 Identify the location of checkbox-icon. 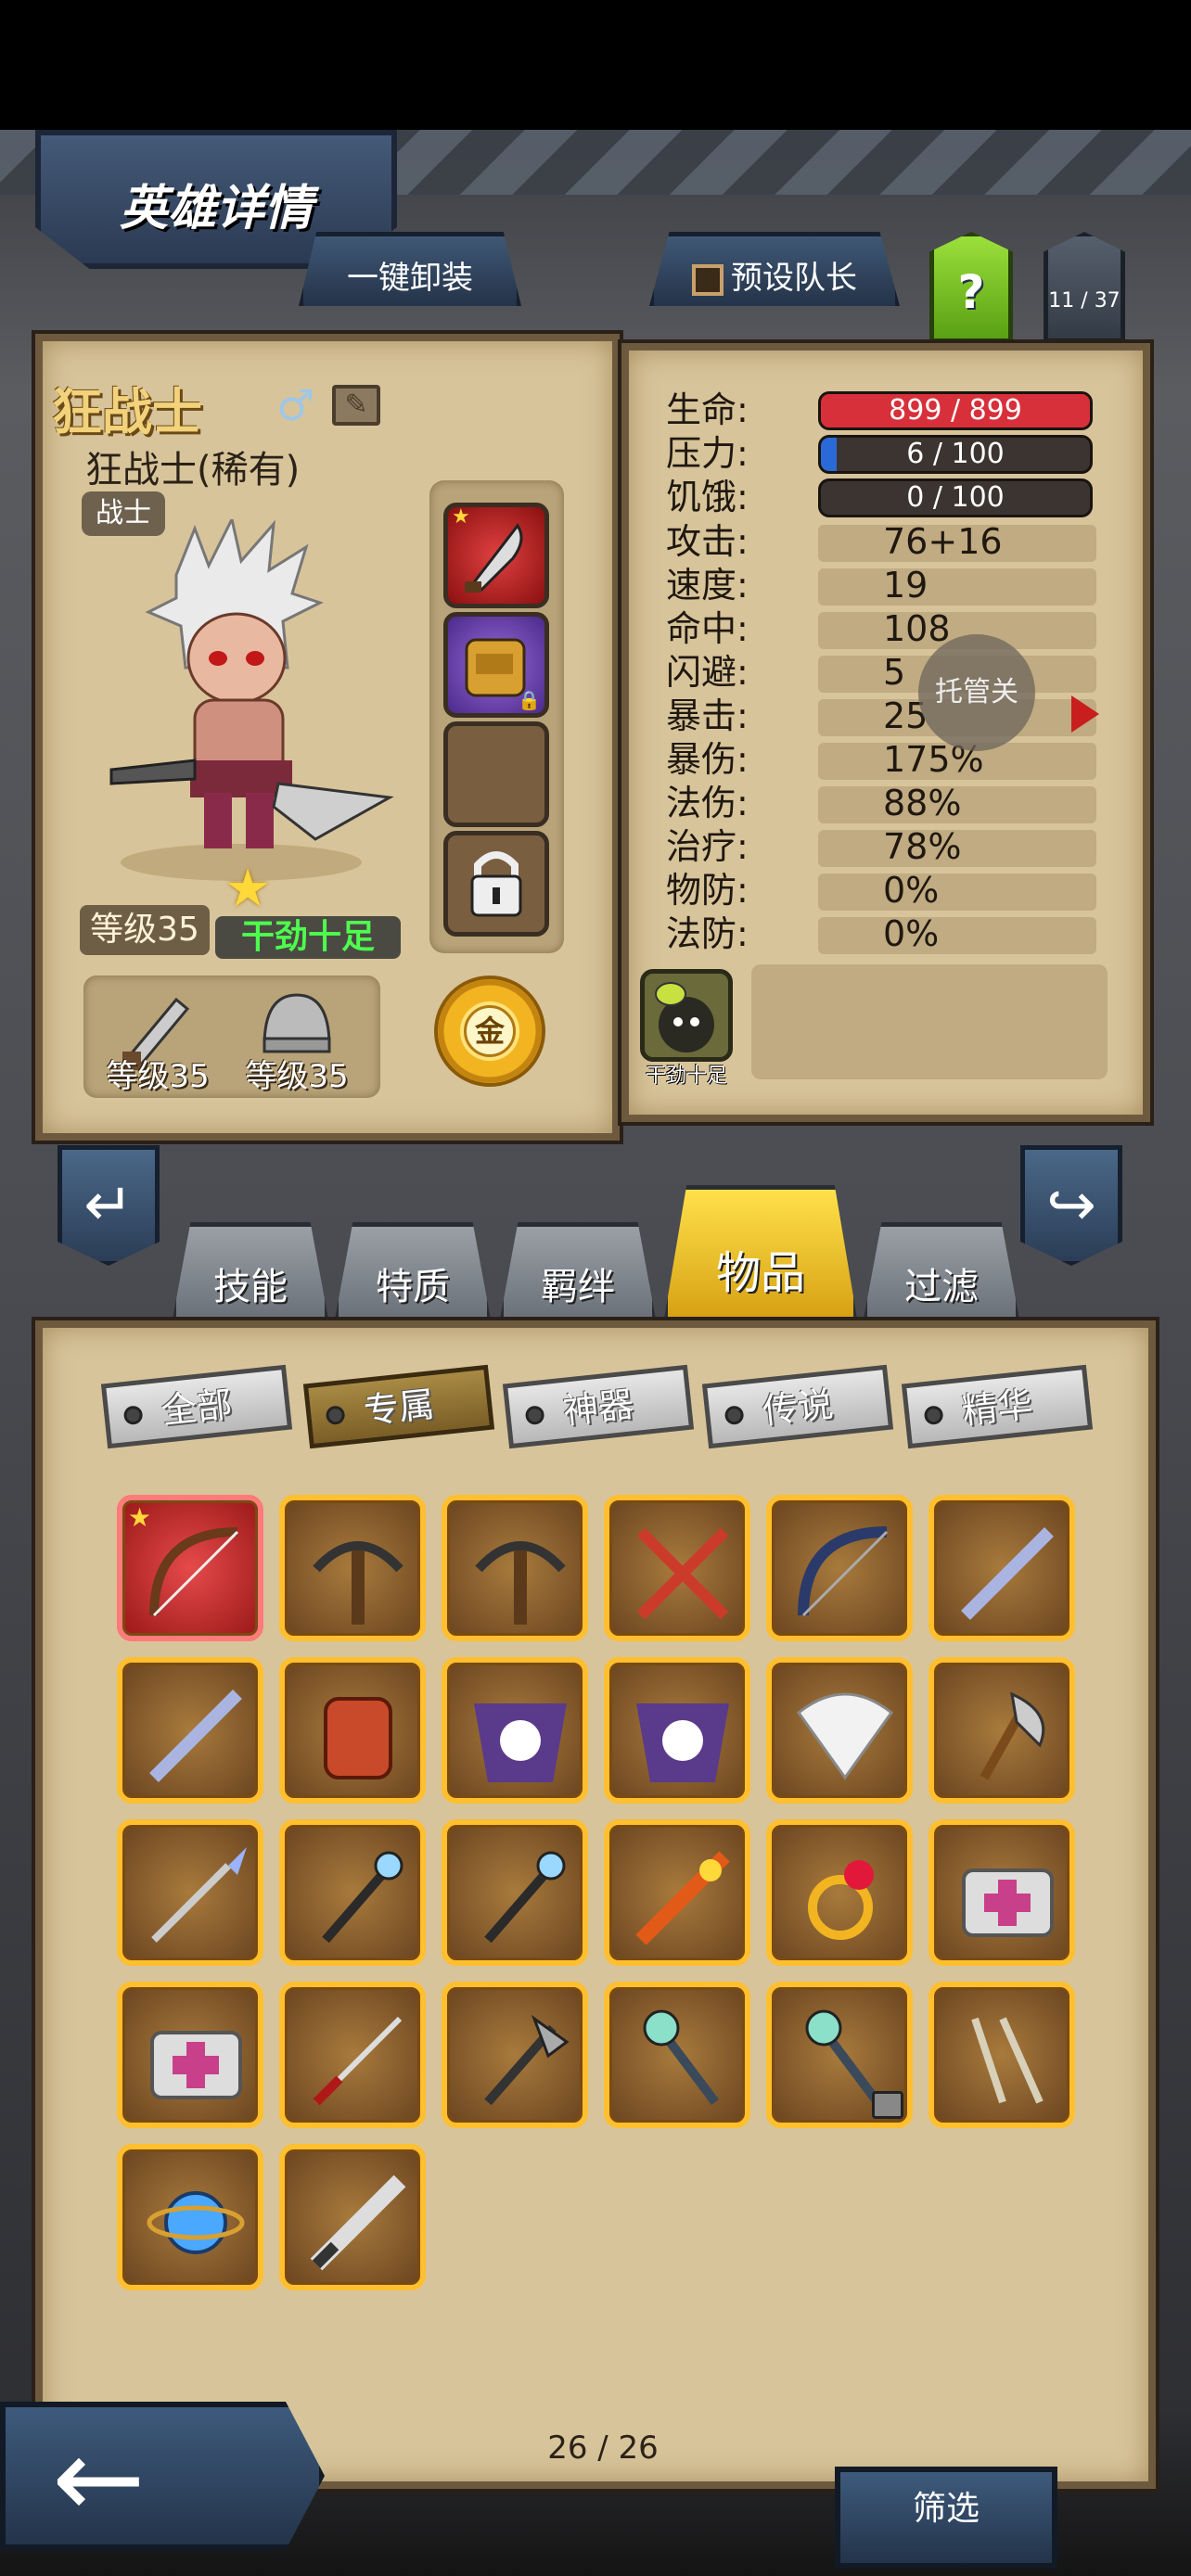
(708, 279).